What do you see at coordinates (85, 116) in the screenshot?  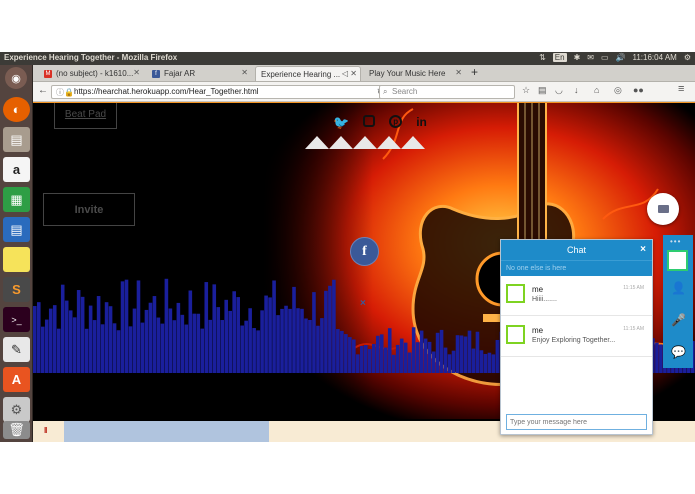 I see `beat-pad-button: Beat Pad` at bounding box center [85, 116].